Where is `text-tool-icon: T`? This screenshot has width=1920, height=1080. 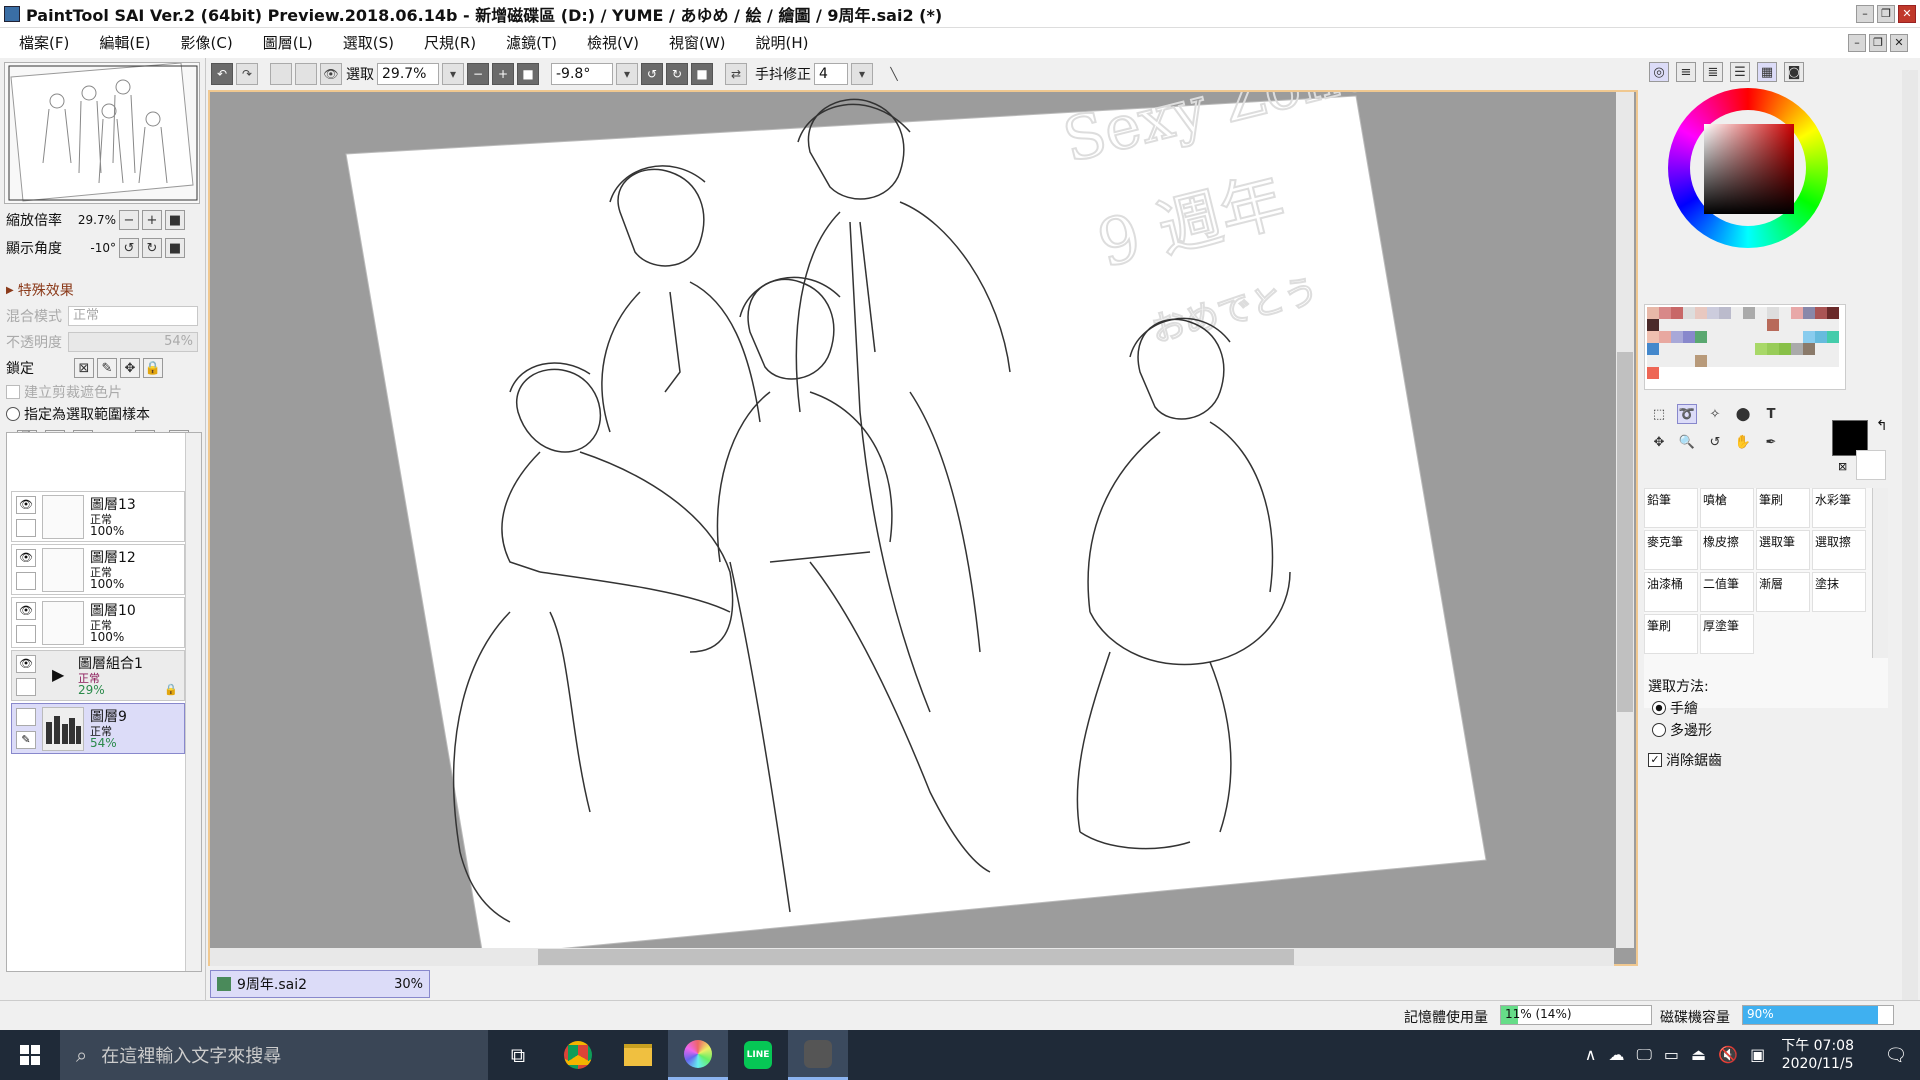 text-tool-icon: T is located at coordinates (1771, 414).